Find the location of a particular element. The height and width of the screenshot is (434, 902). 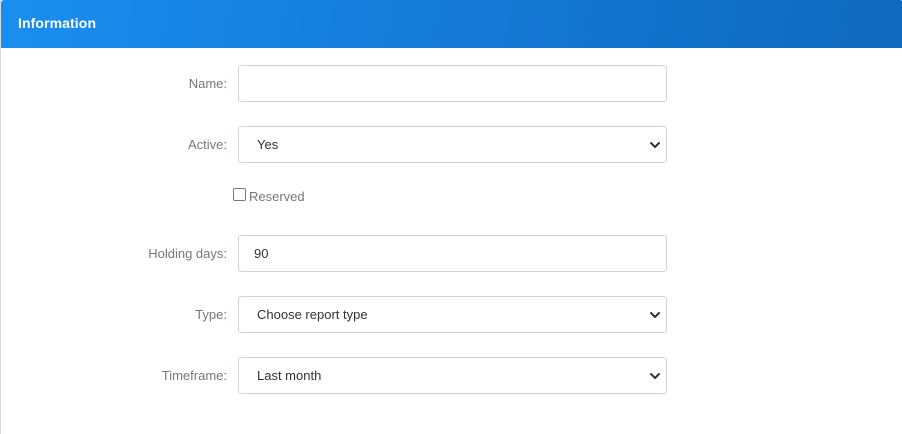

timeframe-select: Last month is located at coordinates (452, 375).